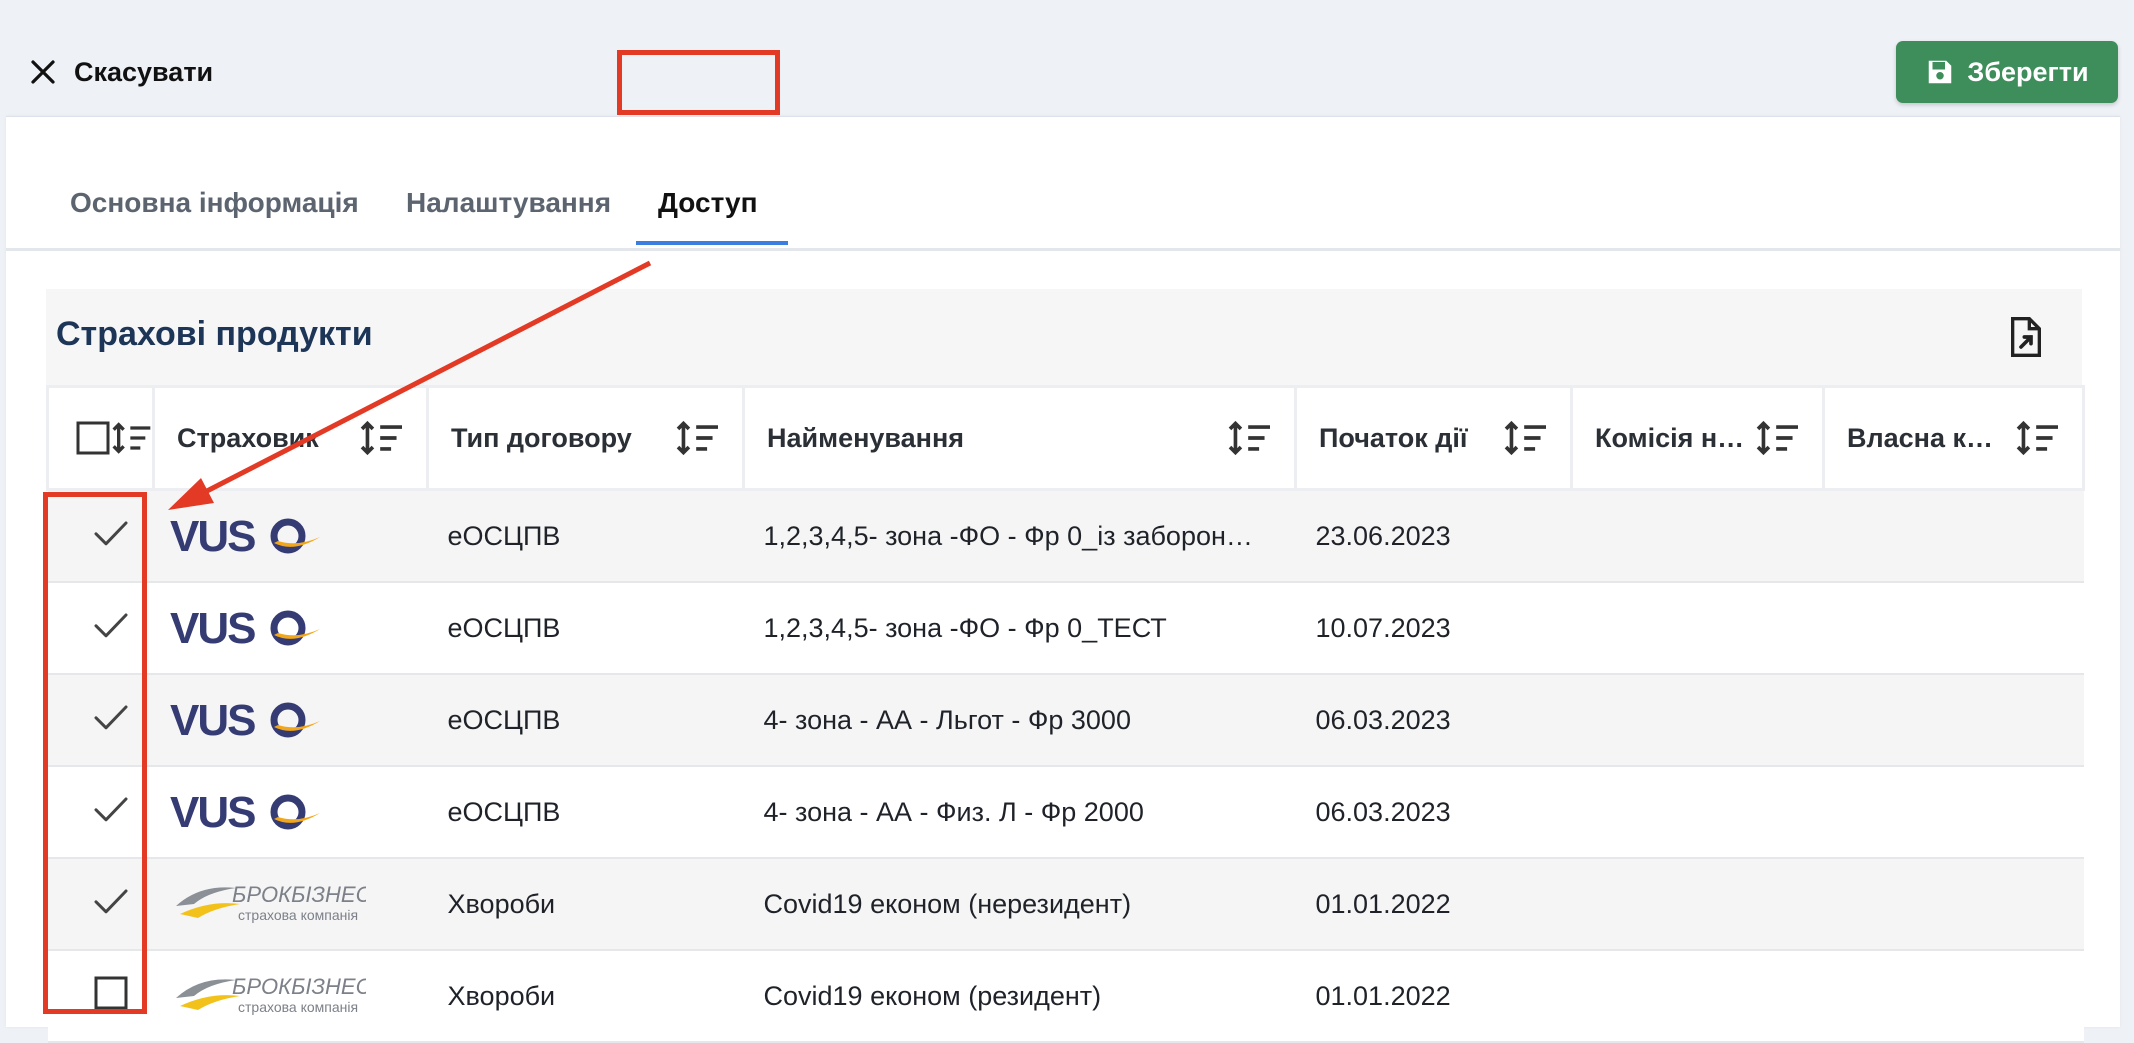 The height and width of the screenshot is (1043, 2134). I want to click on column-header-label: Початок дії, so click(1393, 437).